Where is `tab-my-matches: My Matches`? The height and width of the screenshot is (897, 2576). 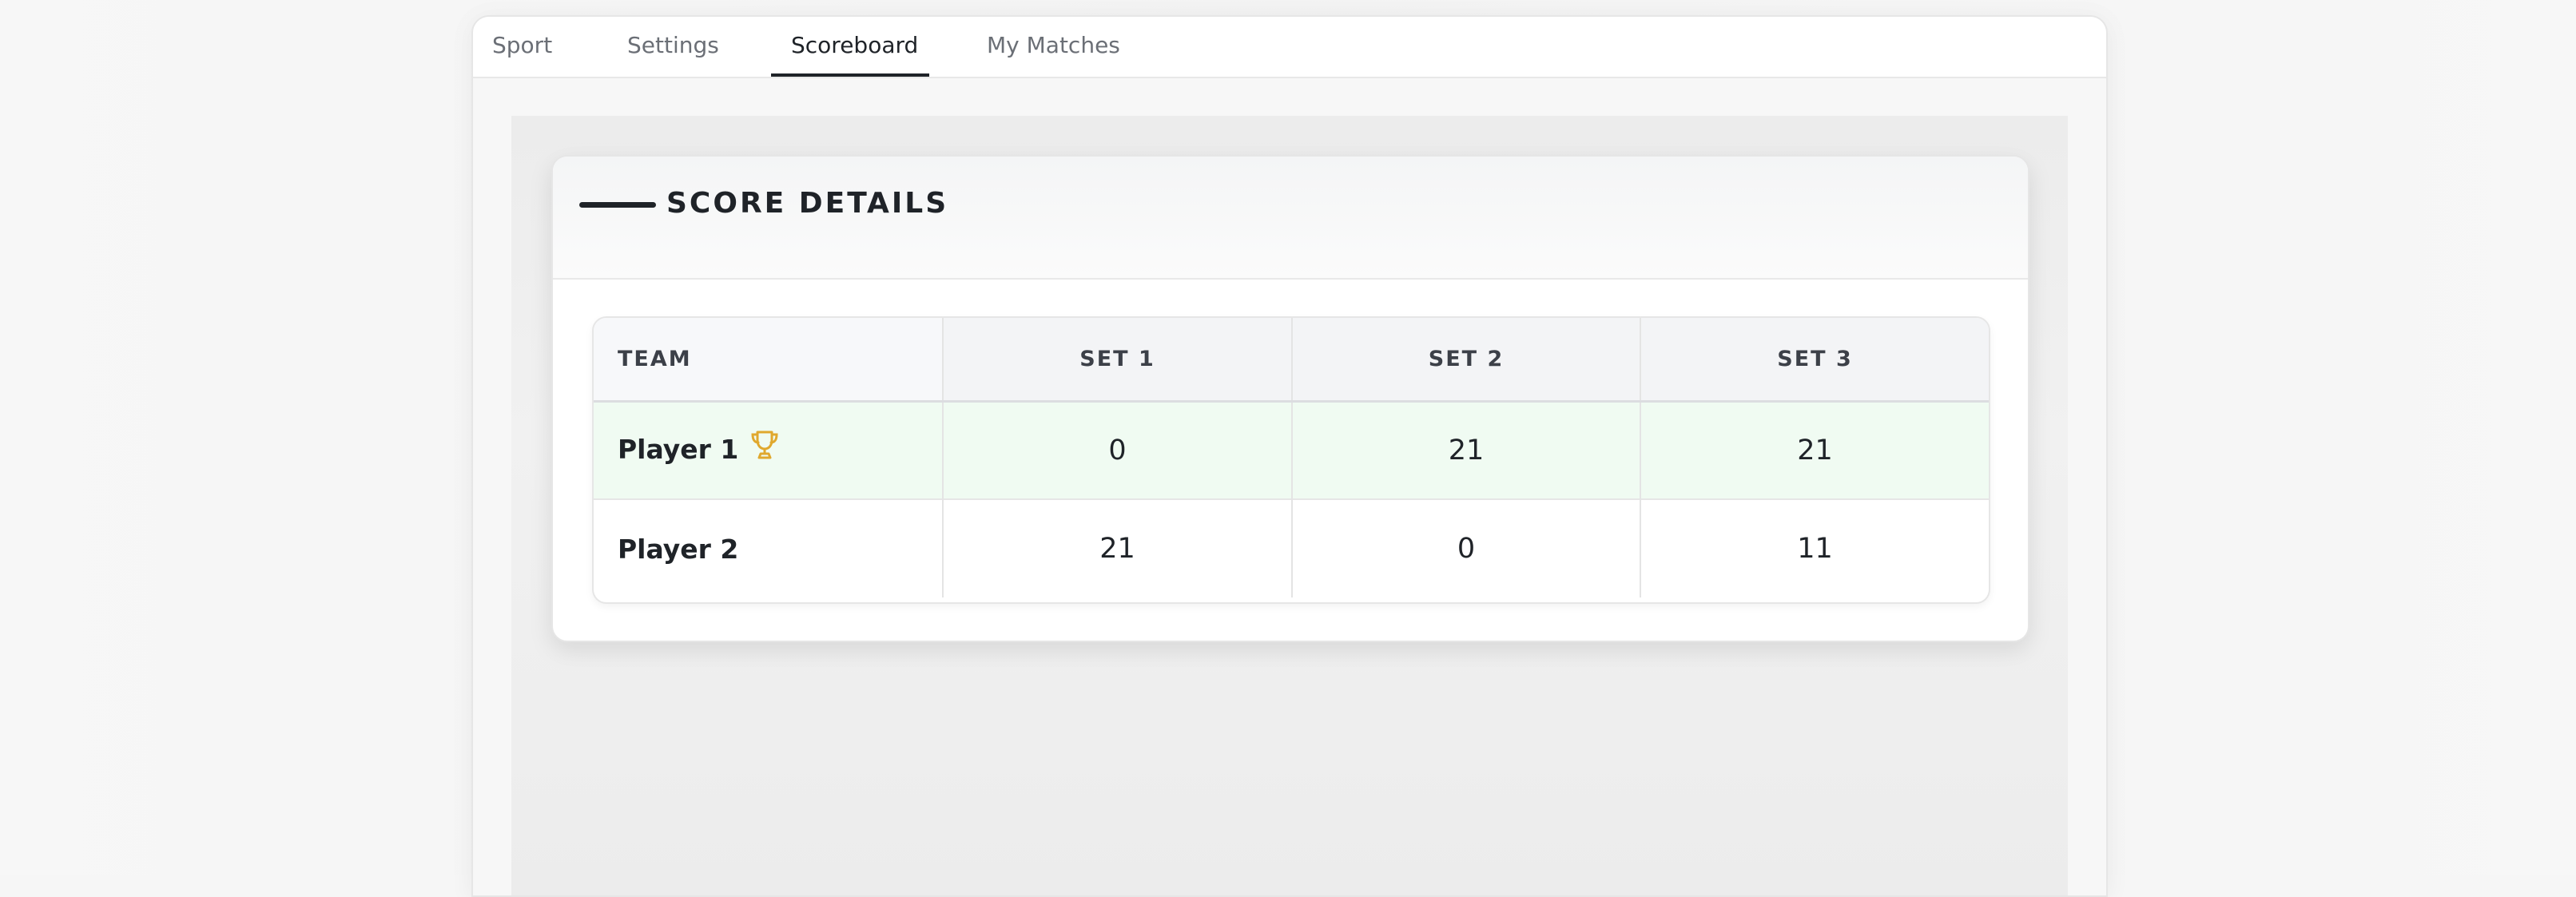 tab-my-matches: My Matches is located at coordinates (1053, 47).